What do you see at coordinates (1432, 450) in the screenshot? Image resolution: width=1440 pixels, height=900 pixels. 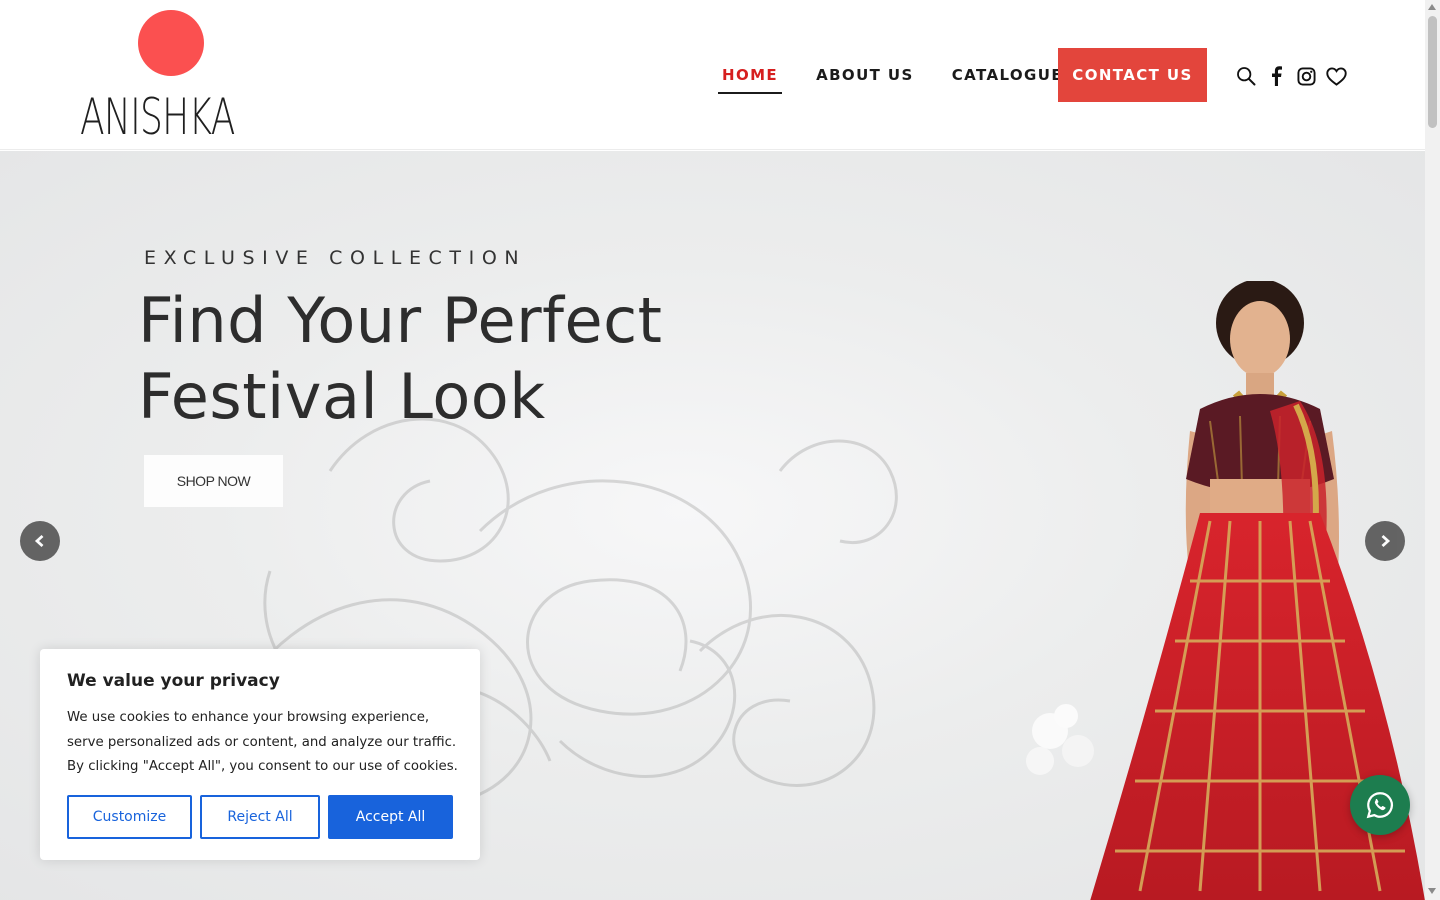 I see `page-scrollbar` at bounding box center [1432, 450].